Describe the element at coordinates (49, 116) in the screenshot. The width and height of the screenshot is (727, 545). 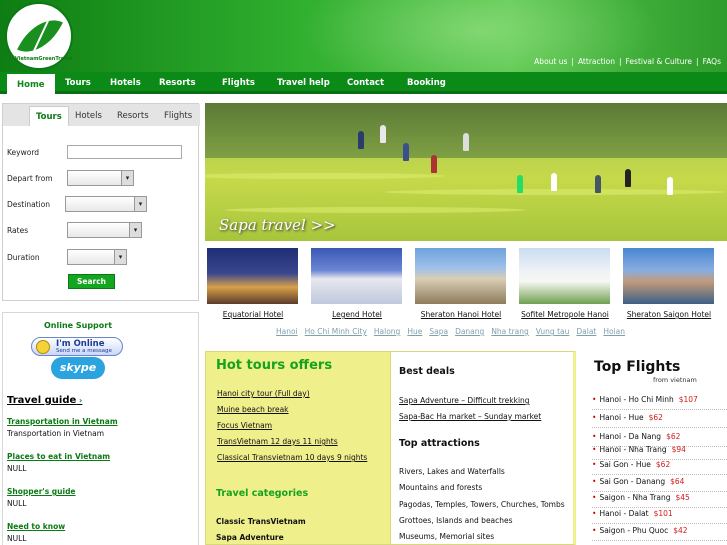
I see `search-tab-tours: Tours` at that location.